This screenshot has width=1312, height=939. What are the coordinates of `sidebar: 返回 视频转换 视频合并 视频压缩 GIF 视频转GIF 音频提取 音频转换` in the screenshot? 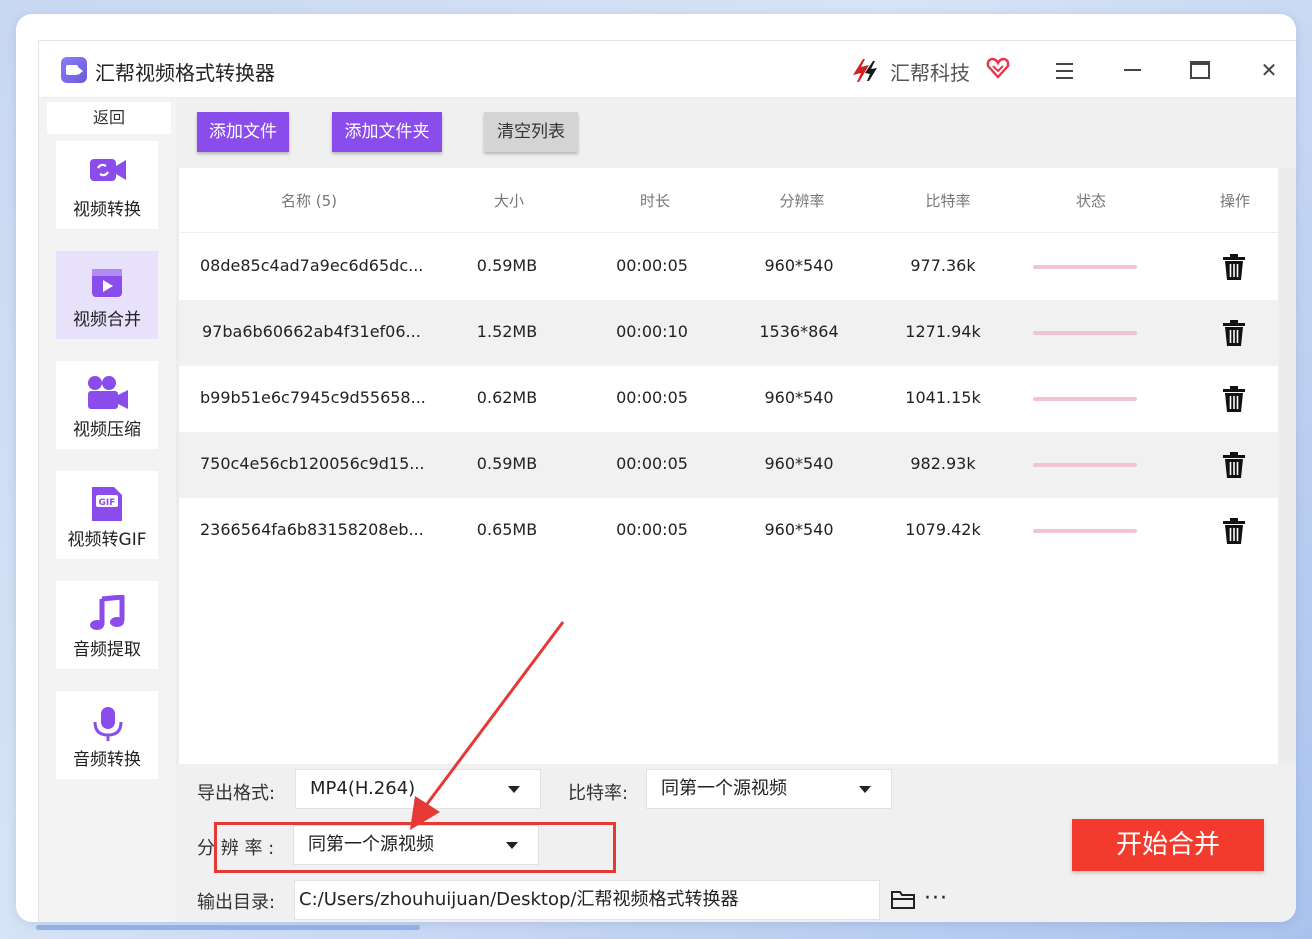 It's located at (107, 510).